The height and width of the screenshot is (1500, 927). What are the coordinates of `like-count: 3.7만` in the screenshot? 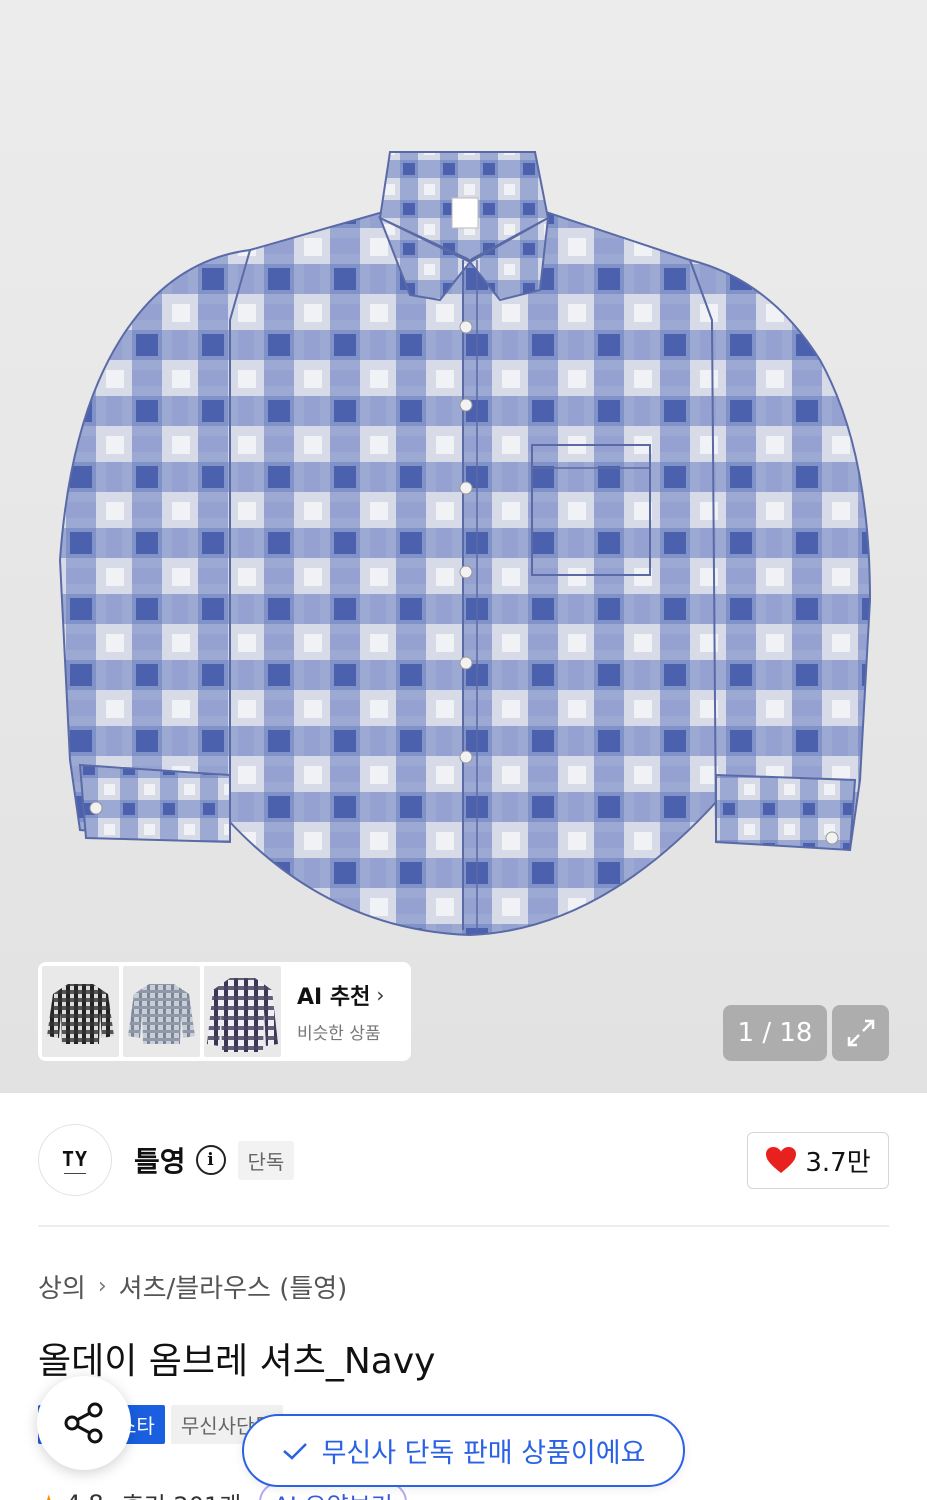 It's located at (838, 1162).